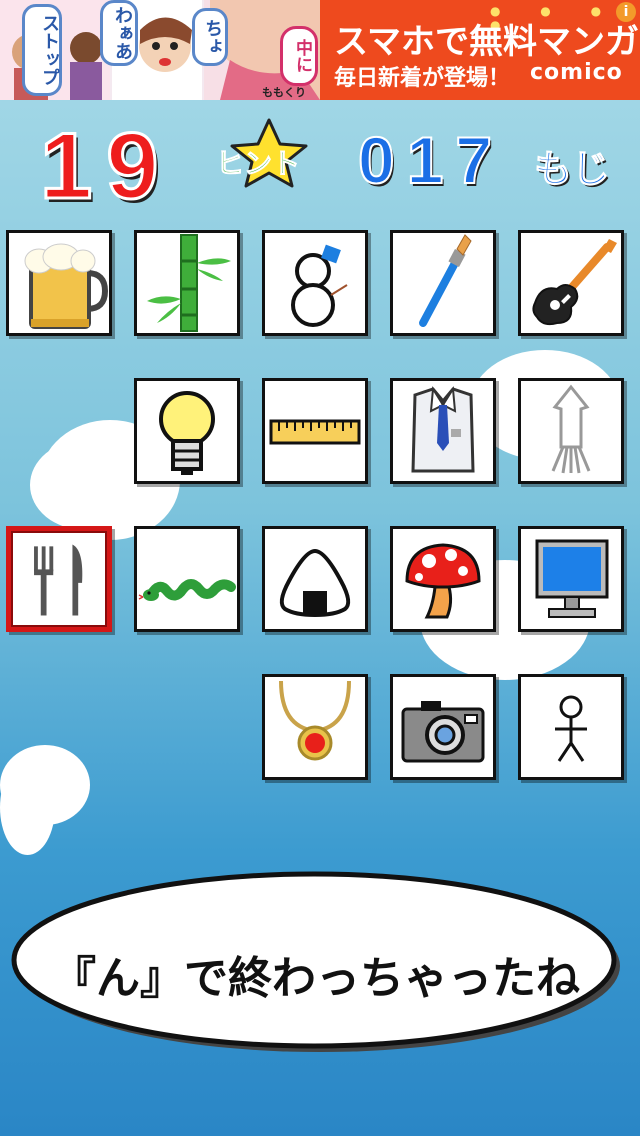  I want to click on ad-brand-logo: comico, so click(576, 72).